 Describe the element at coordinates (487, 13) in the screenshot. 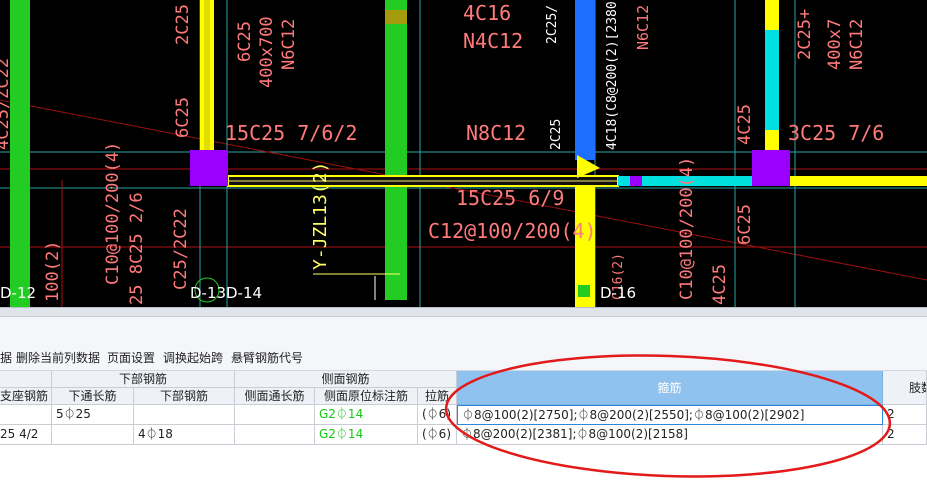

I see `annotation: 4C16` at that location.